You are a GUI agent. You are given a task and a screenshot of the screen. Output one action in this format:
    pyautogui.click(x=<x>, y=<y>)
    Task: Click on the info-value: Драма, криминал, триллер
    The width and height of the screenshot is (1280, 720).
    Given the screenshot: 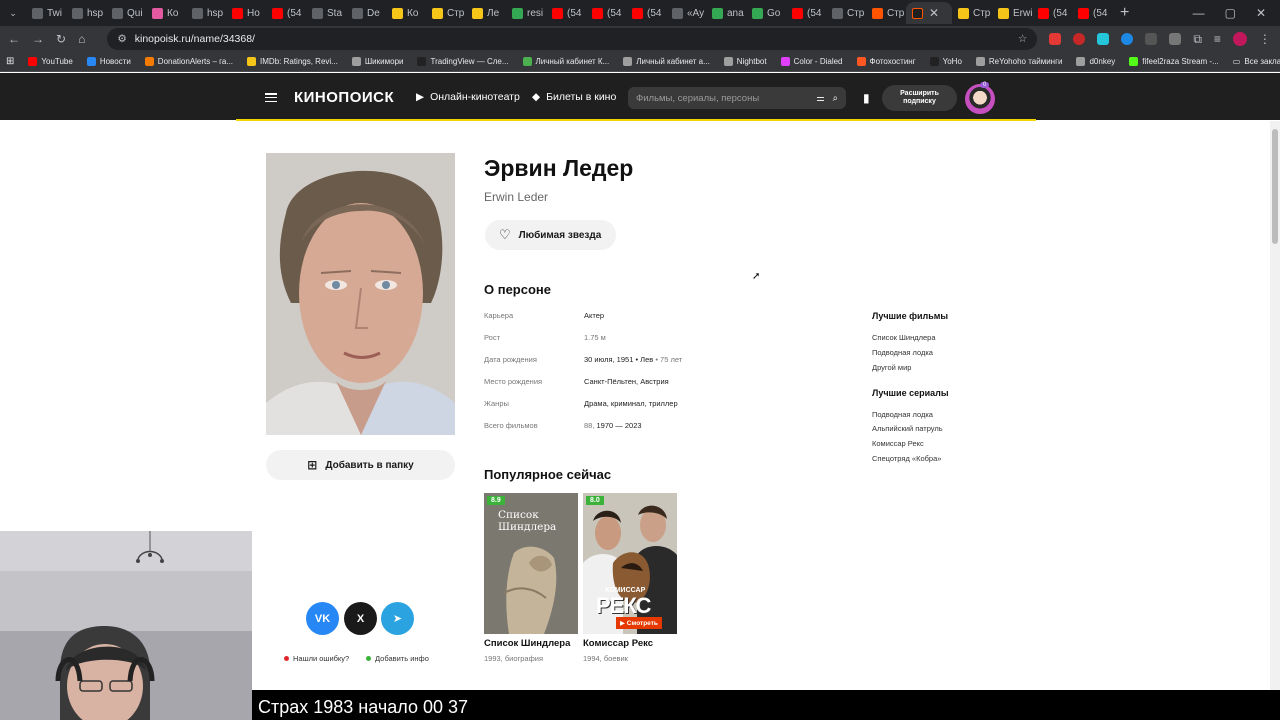 What is the action you would take?
    pyautogui.click(x=631, y=403)
    